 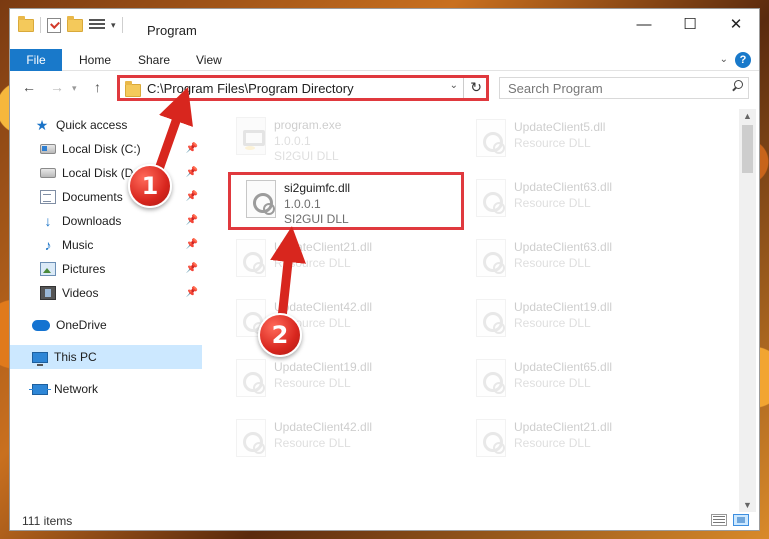 What do you see at coordinates (280, 335) in the screenshot?
I see `step-2-badge: 2` at bounding box center [280, 335].